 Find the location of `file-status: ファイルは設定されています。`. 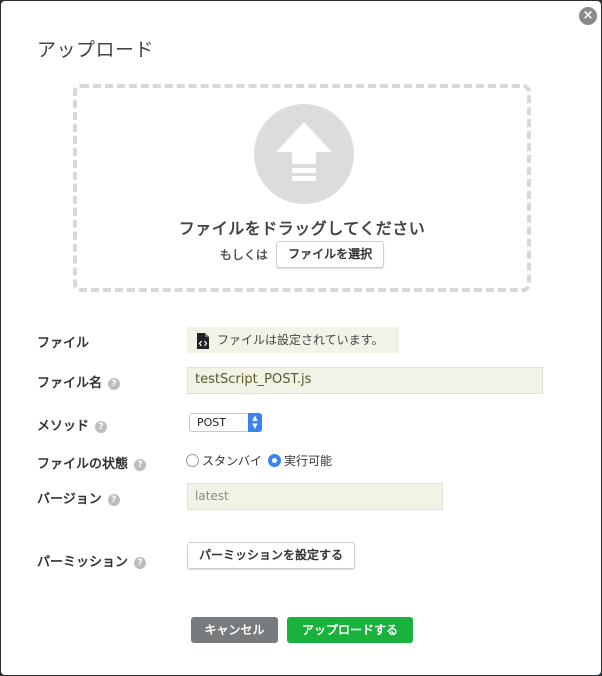

file-status: ファイルは設定されています。 is located at coordinates (293, 340).